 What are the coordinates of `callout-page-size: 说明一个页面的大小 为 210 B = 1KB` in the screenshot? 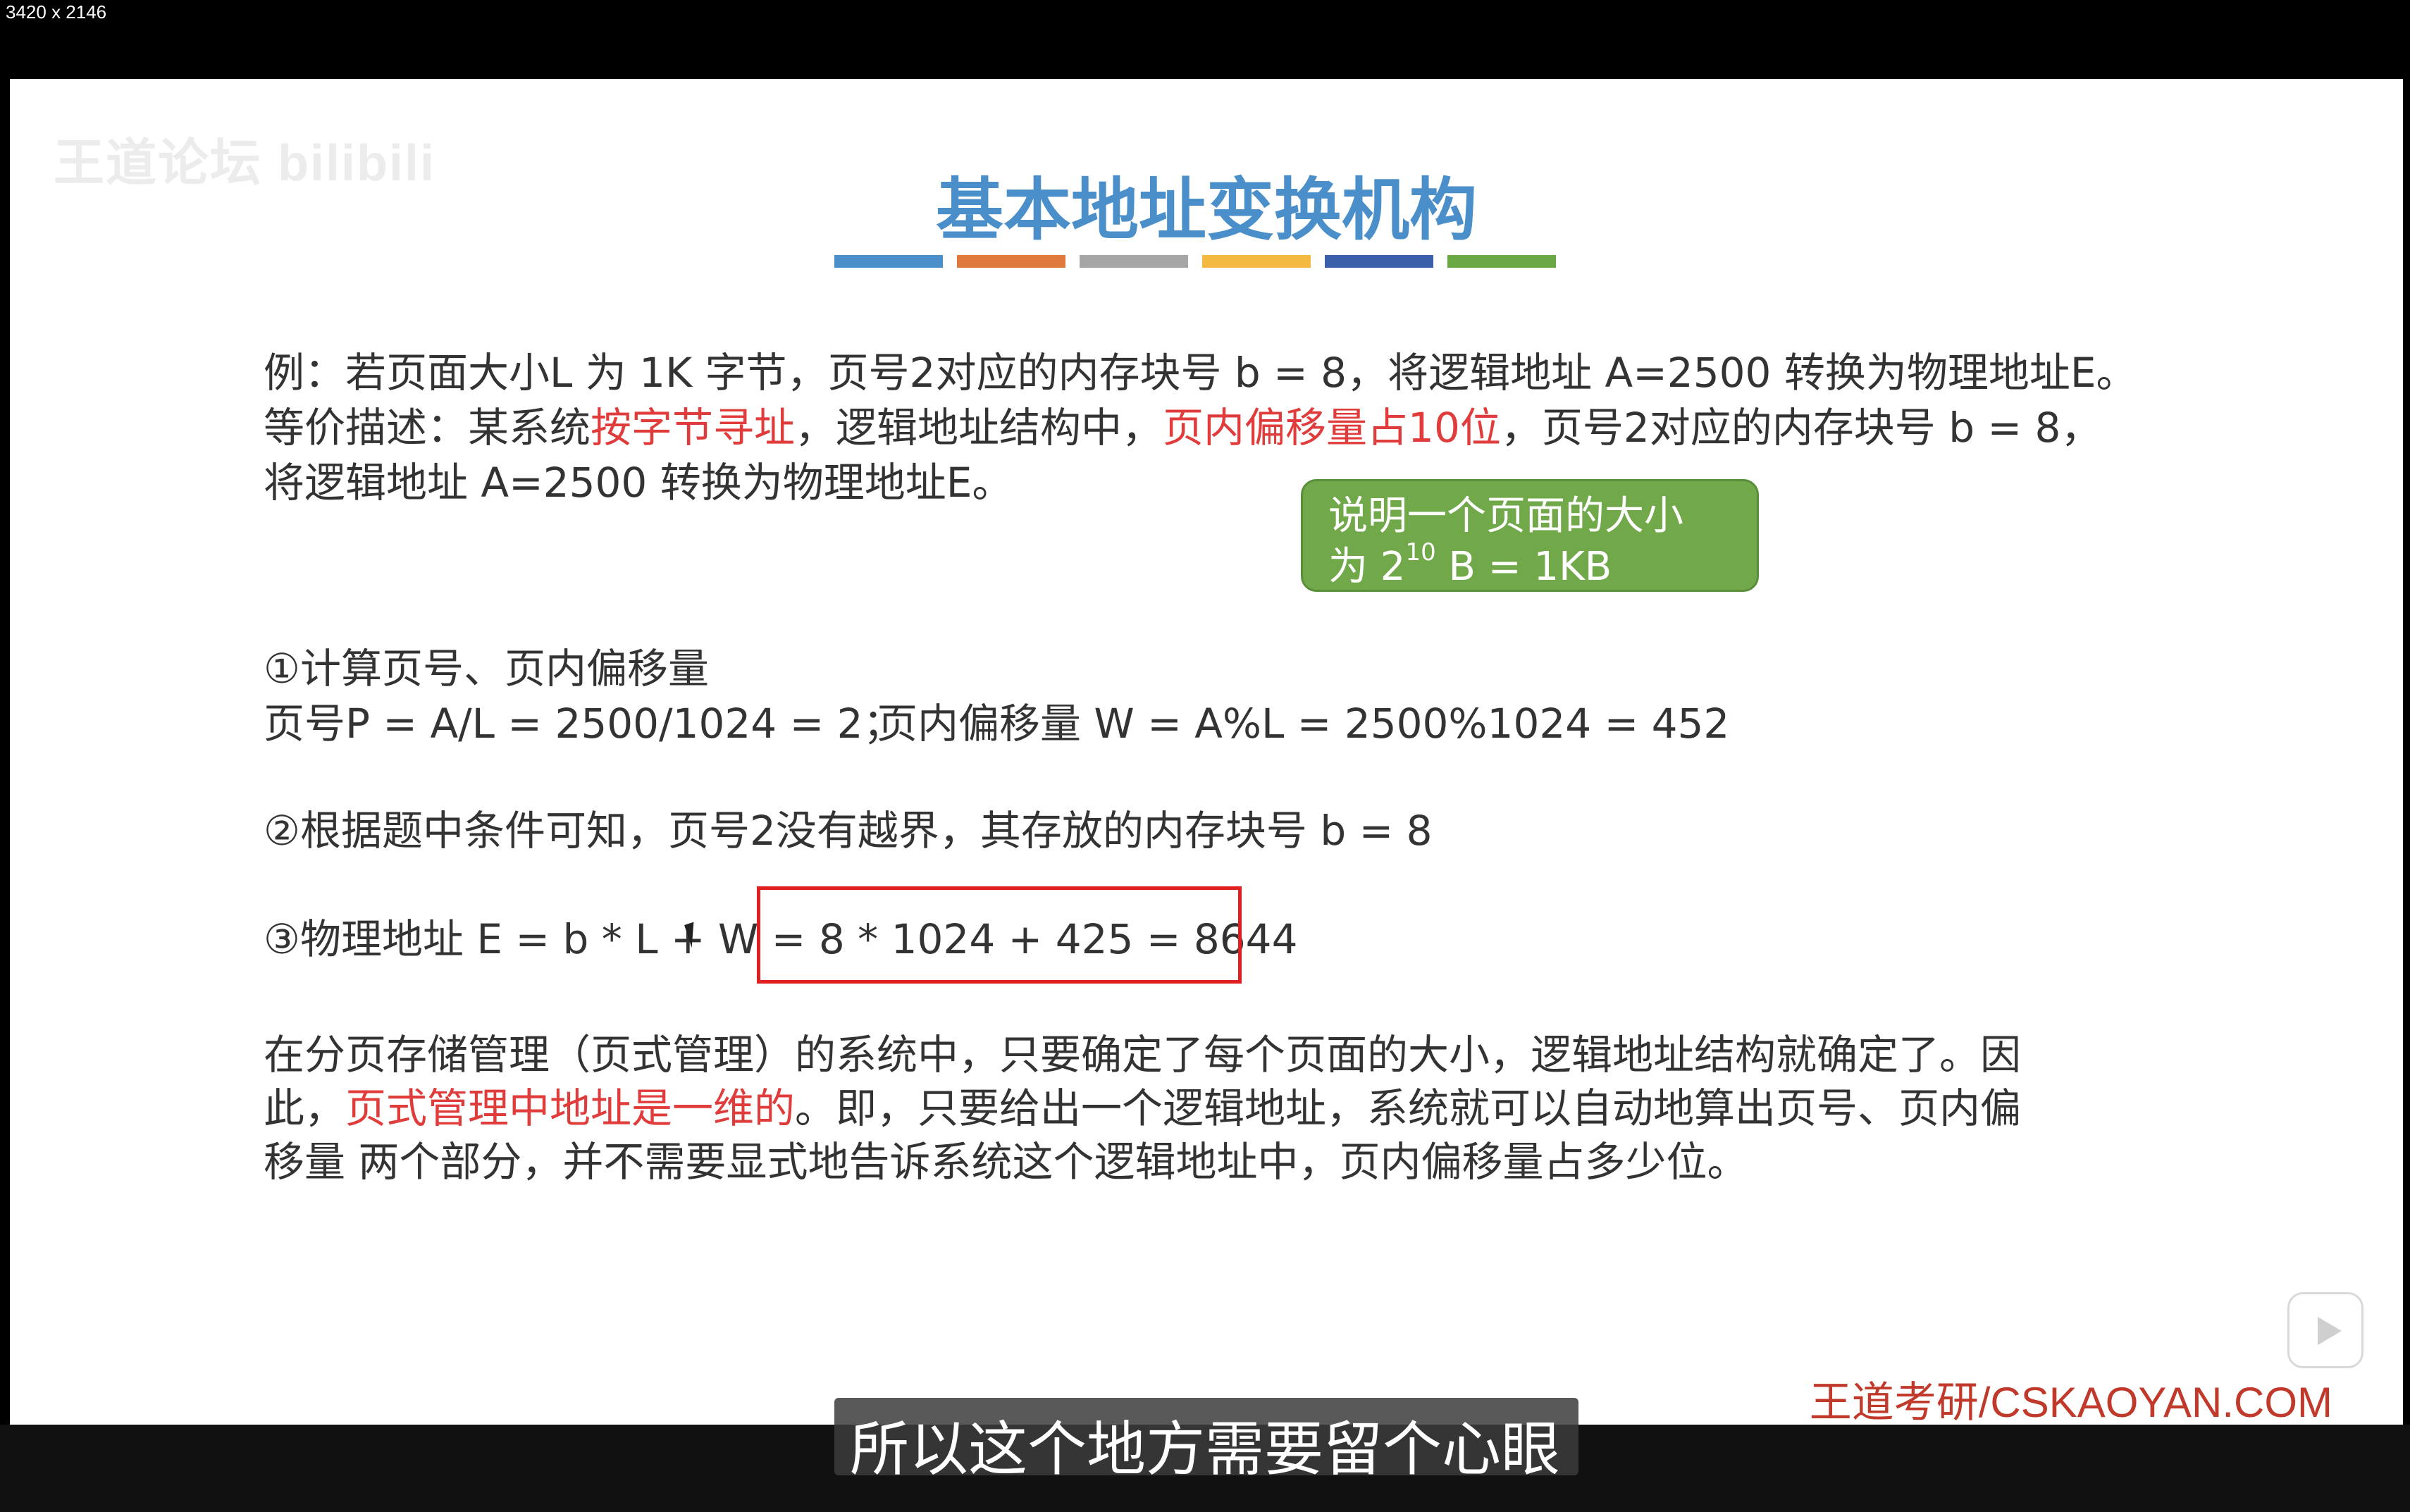 It's located at (1530, 535).